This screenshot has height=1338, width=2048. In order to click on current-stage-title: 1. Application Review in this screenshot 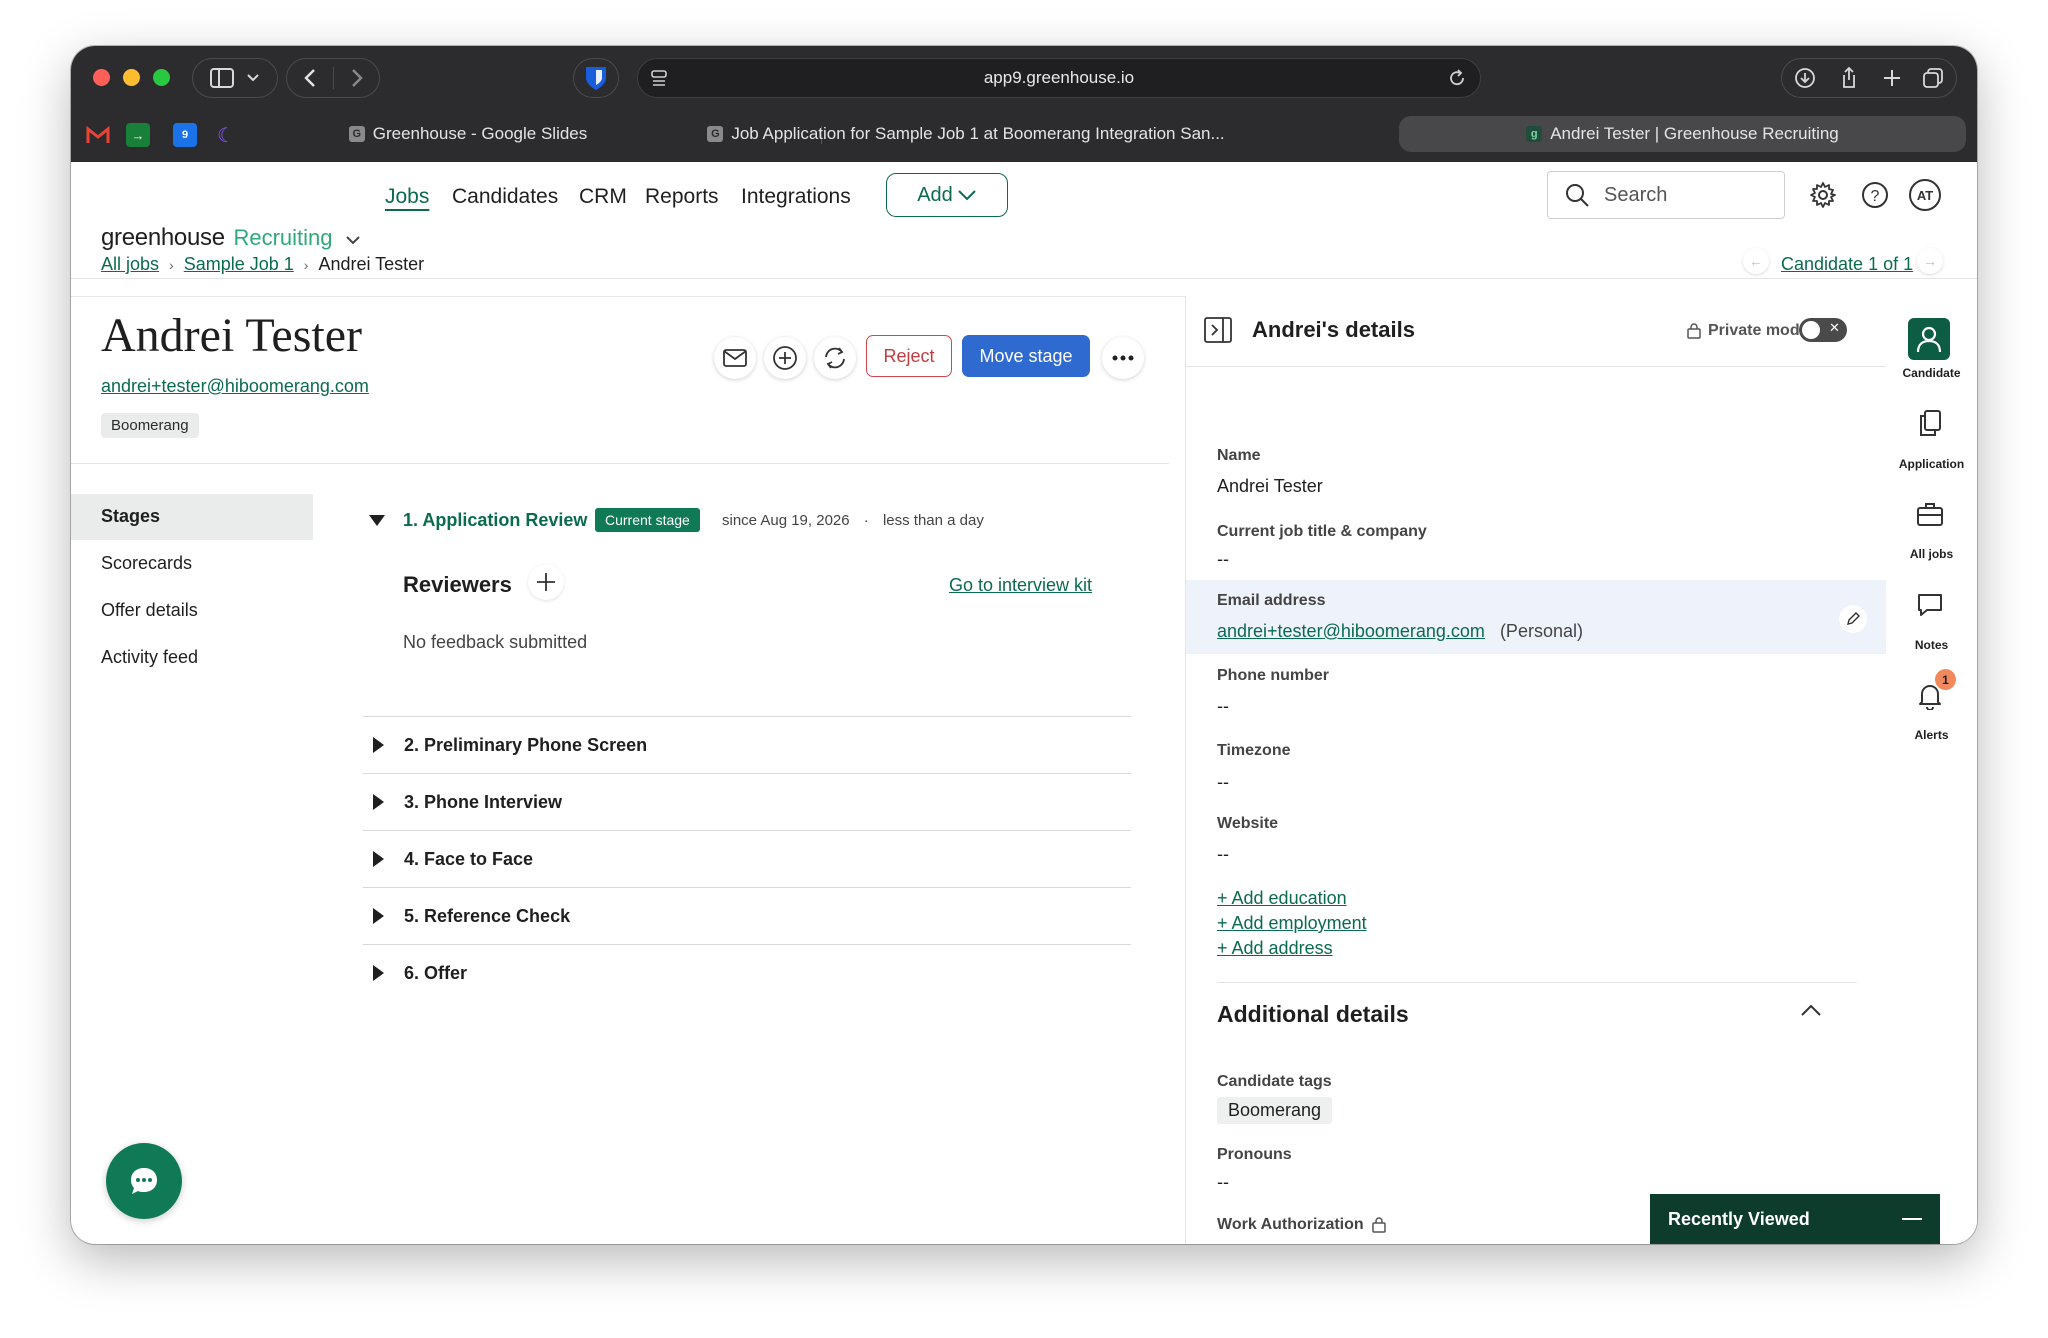, I will do `click(495, 520)`.